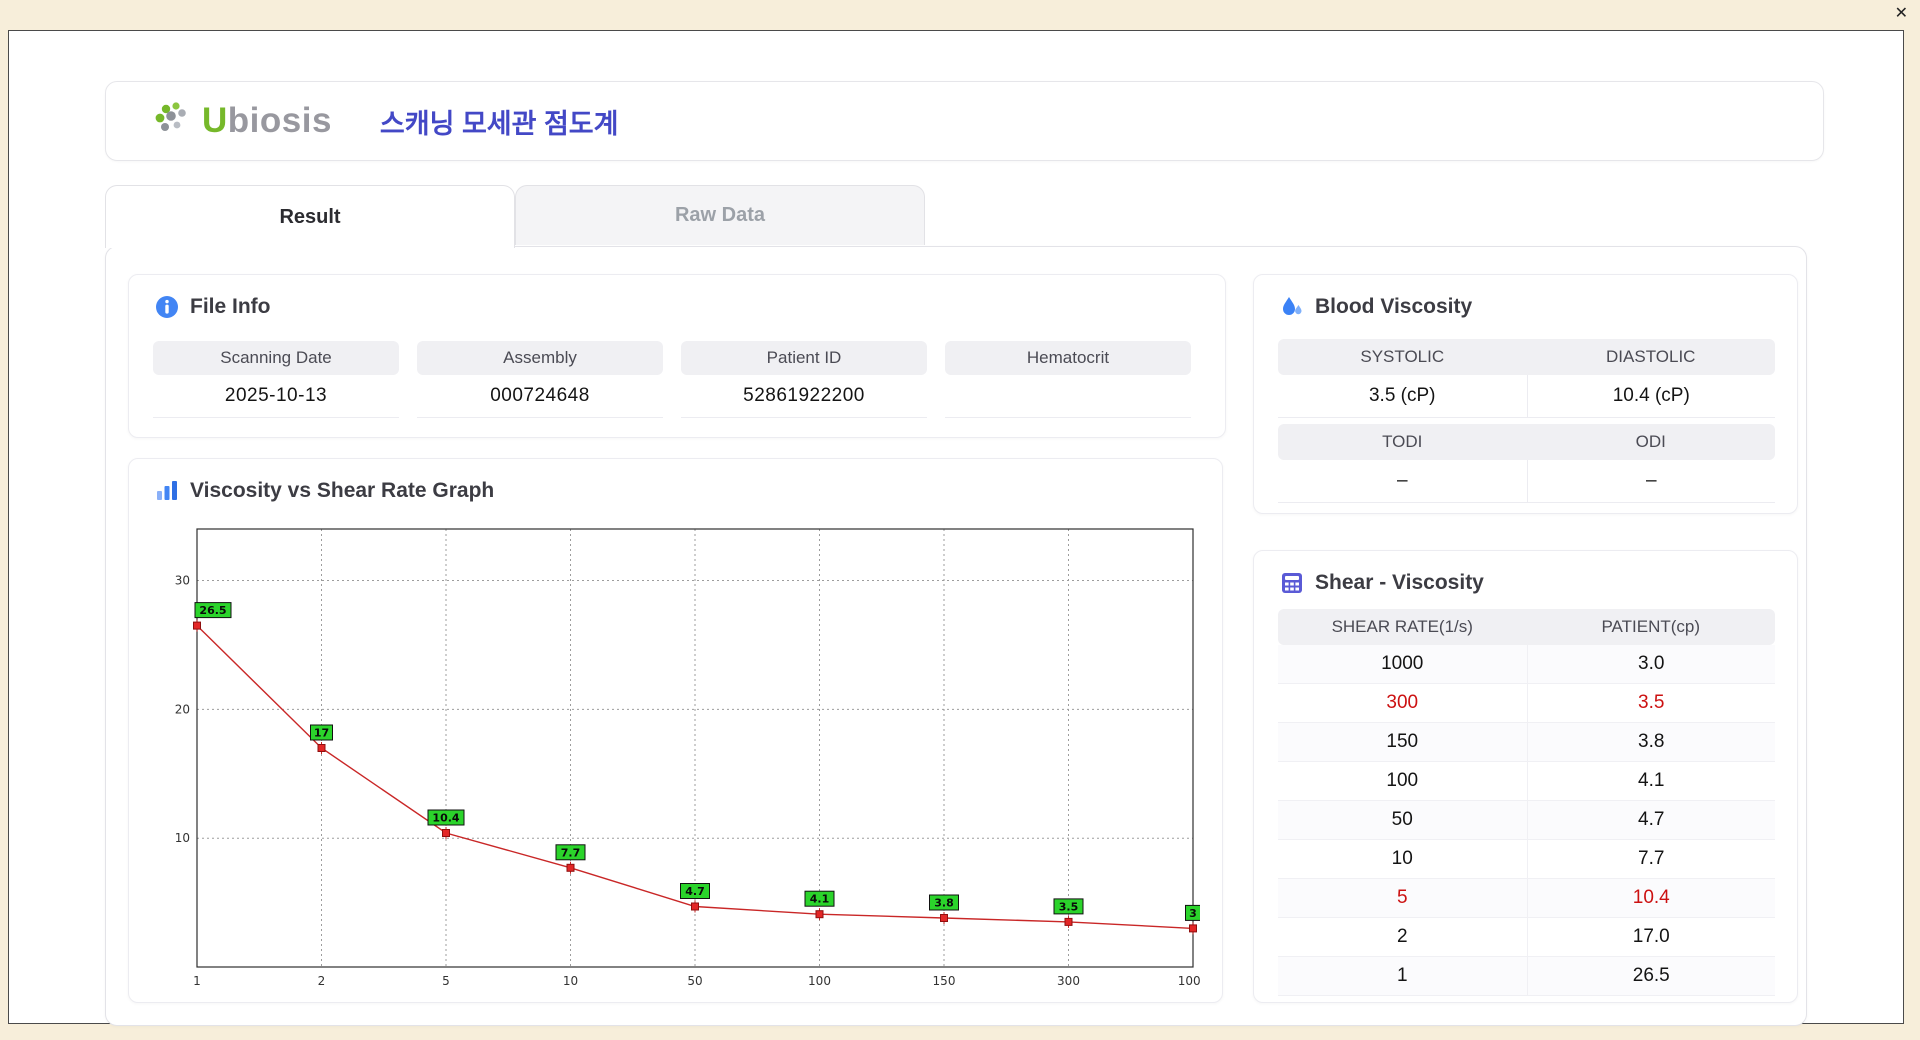 The height and width of the screenshot is (1040, 1920). What do you see at coordinates (1292, 306) in the screenshot?
I see `droplet-icon` at bounding box center [1292, 306].